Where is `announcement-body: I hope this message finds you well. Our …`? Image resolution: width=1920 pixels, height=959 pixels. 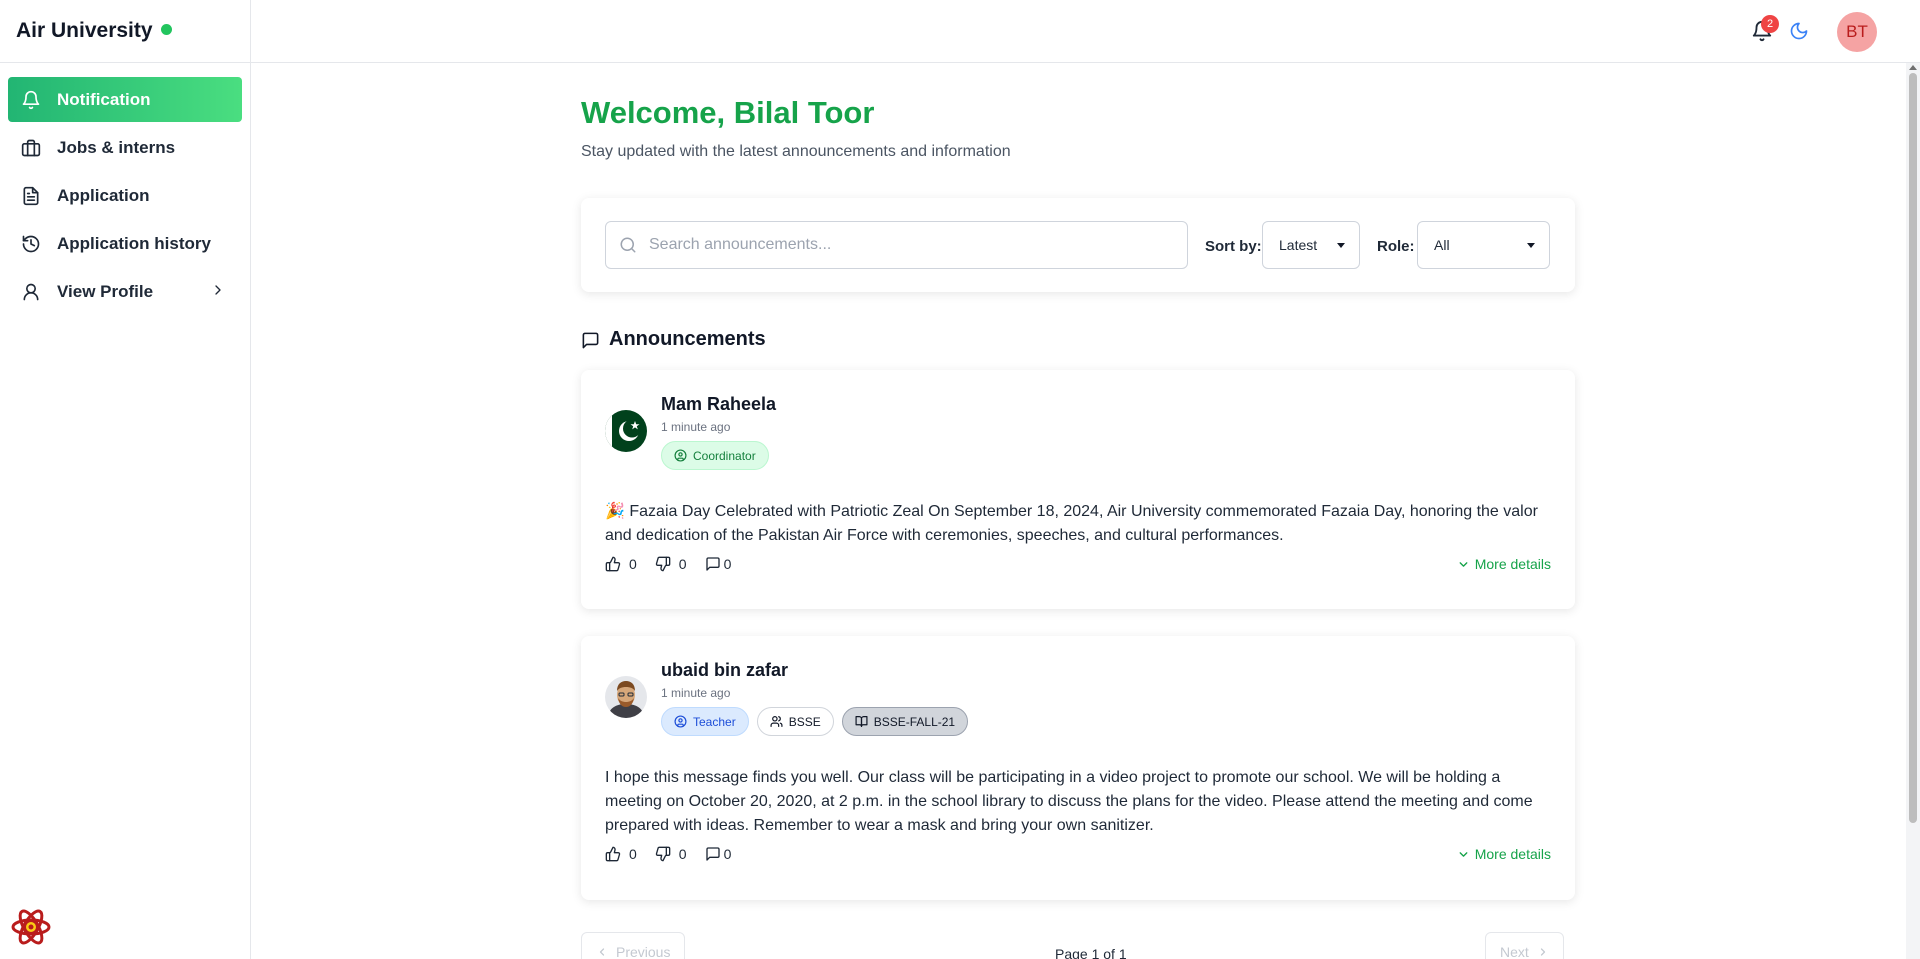
announcement-body: I hope this message finds you well. Our … is located at coordinates (1069, 801).